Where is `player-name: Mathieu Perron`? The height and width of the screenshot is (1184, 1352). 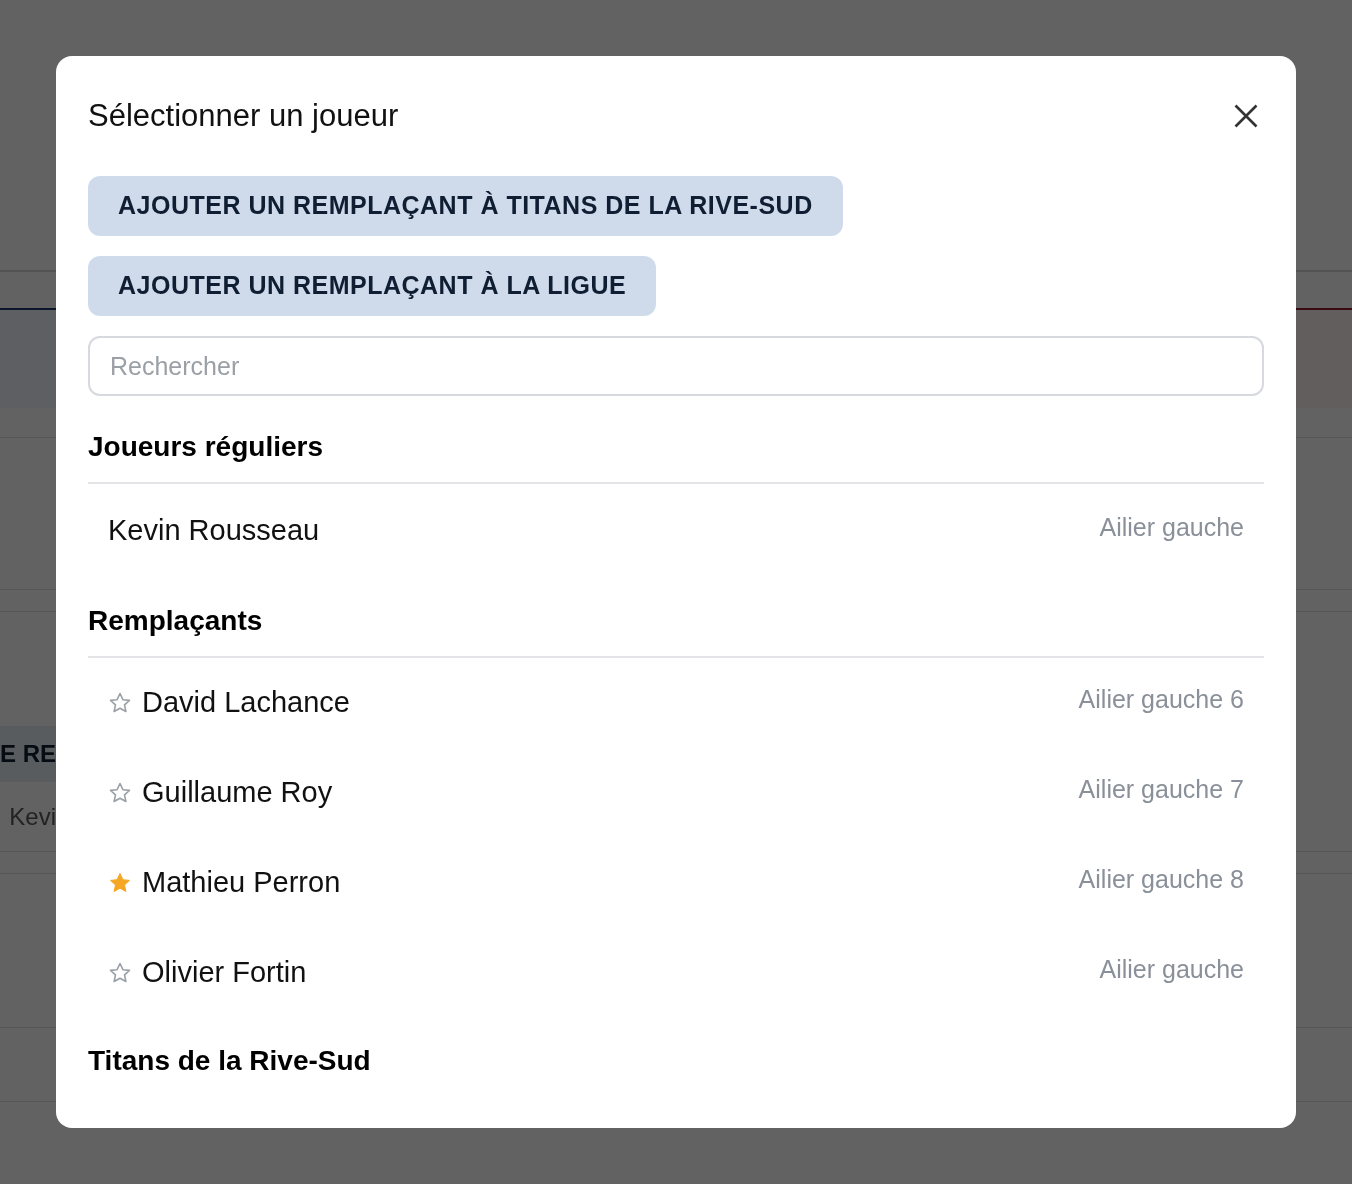 player-name: Mathieu Perron is located at coordinates (241, 883).